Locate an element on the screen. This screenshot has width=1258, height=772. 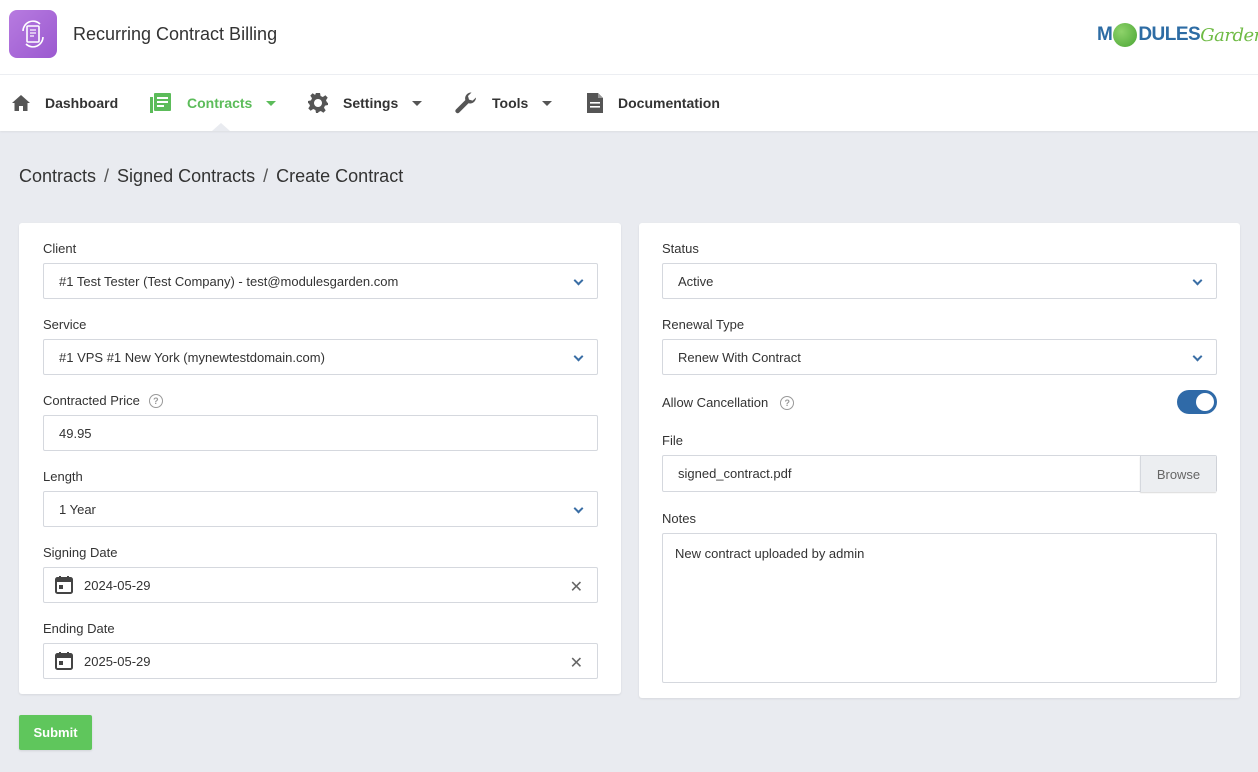
browse-button: Browse is located at coordinates (1178, 474).